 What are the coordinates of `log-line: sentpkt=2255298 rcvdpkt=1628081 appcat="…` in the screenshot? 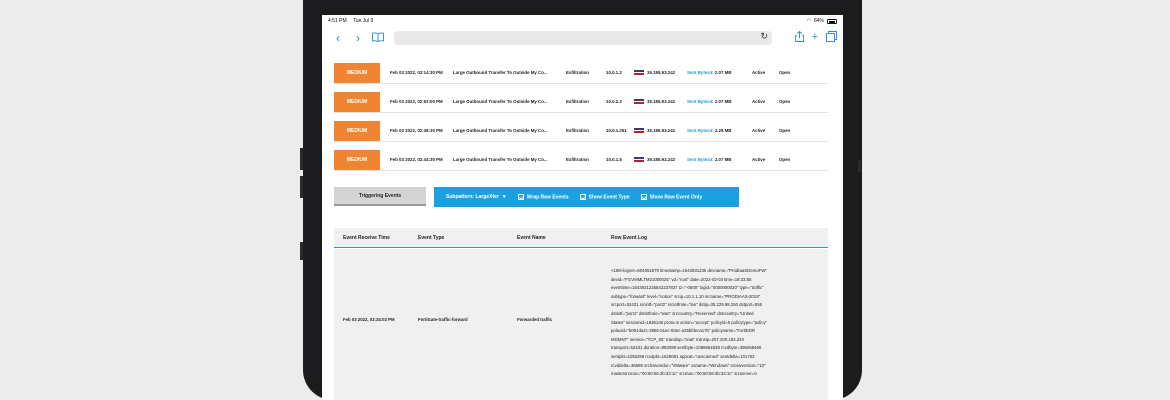 It's located at (683, 356).